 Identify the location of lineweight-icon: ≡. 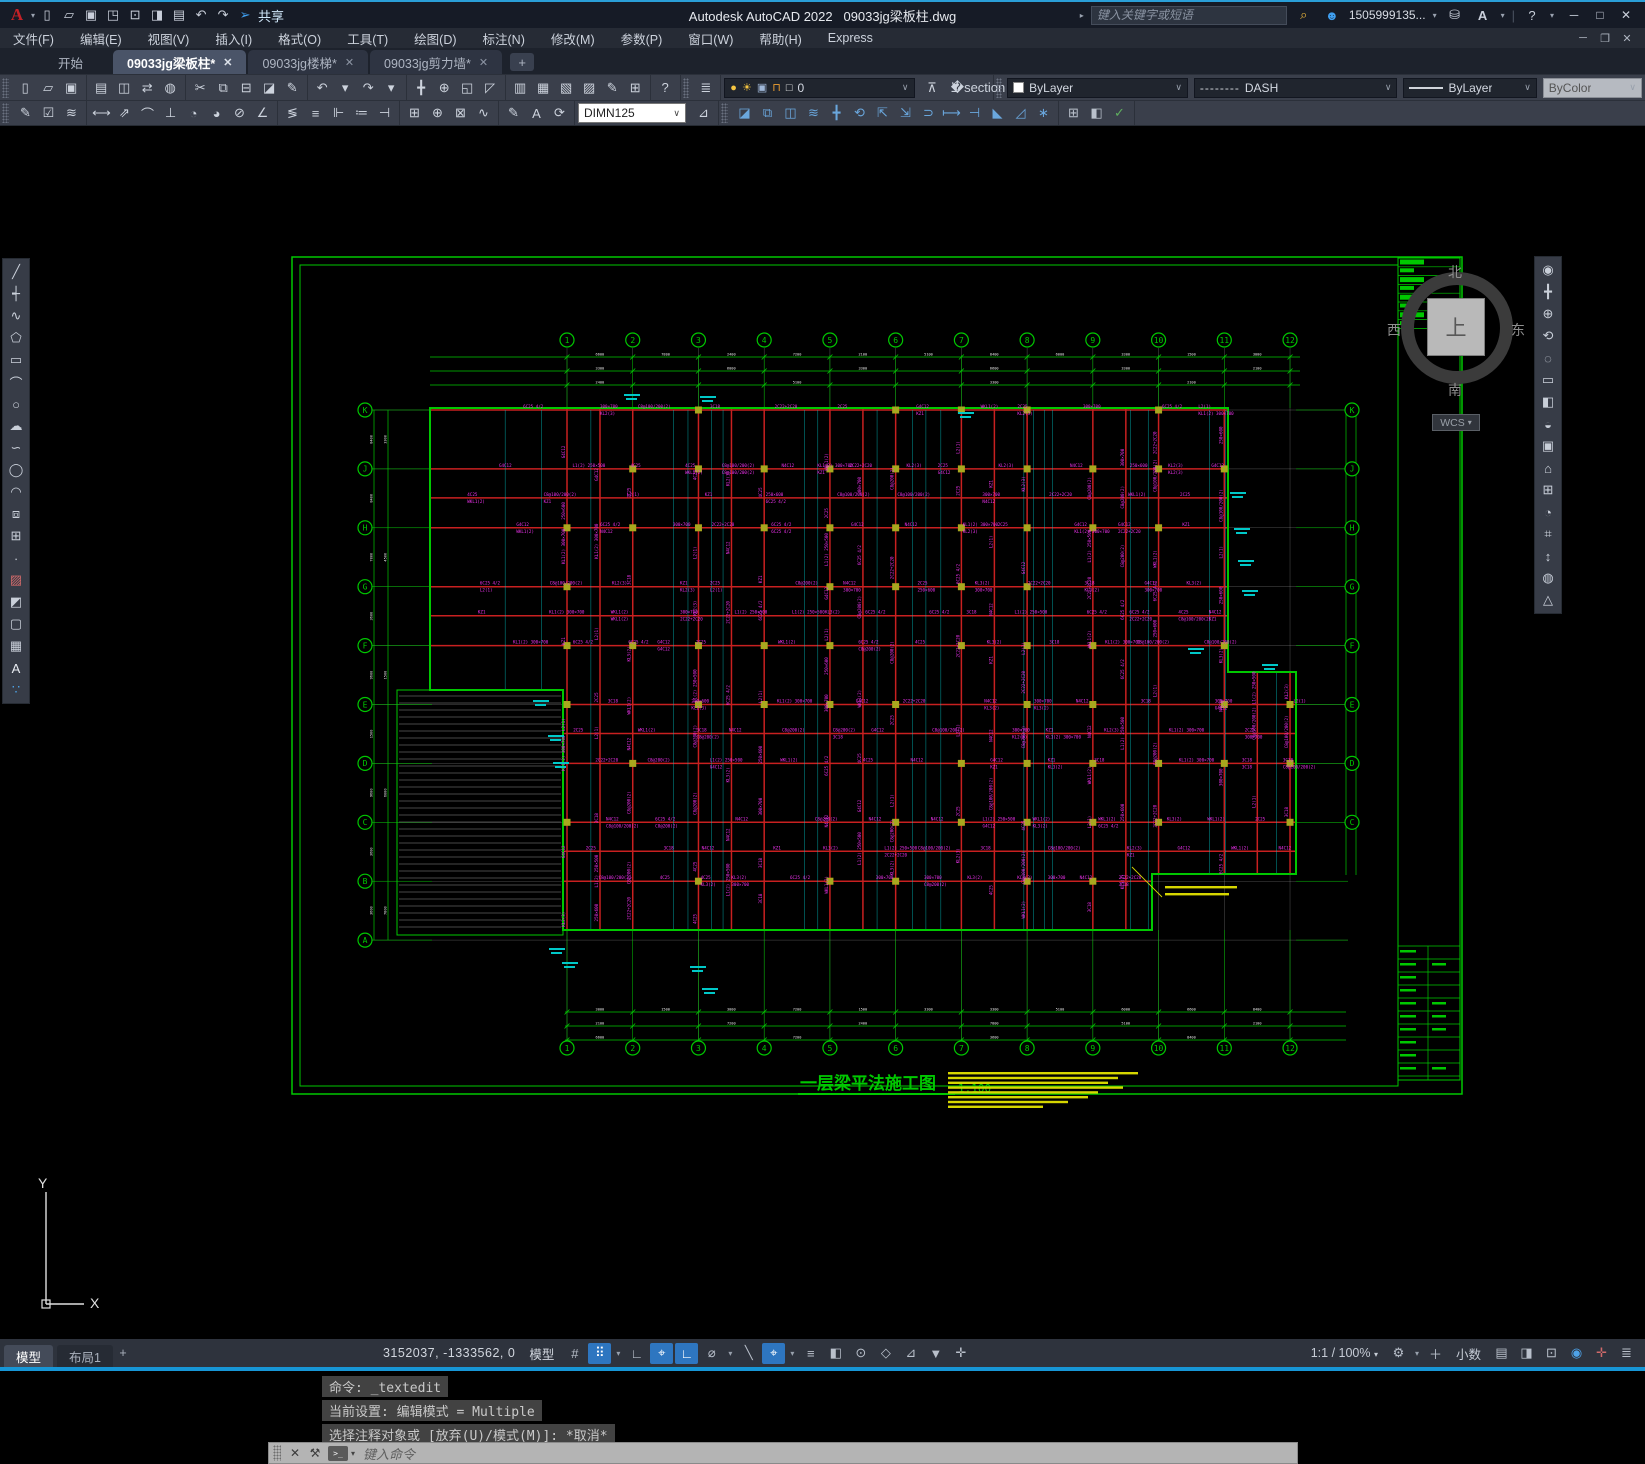
(810, 1353).